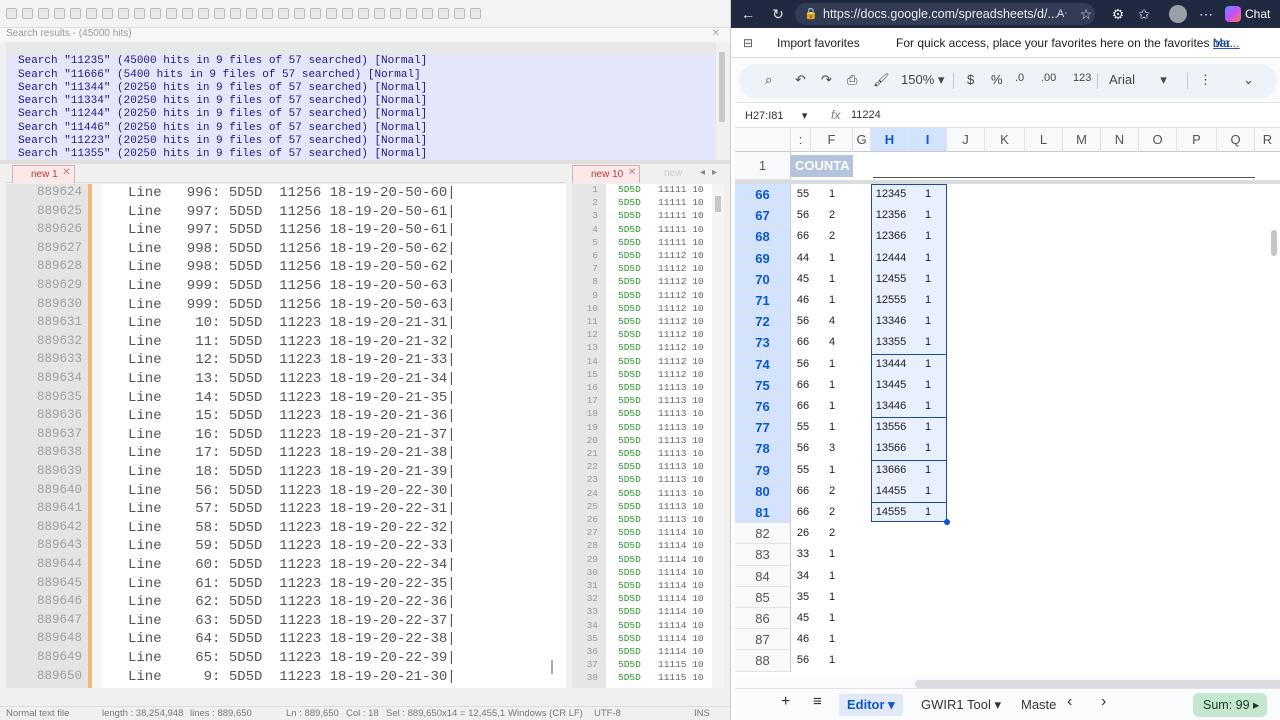 The width and height of the screenshot is (1280, 720). Describe the element at coordinates (763, 322) in the screenshot. I see `row-header: 72` at that location.